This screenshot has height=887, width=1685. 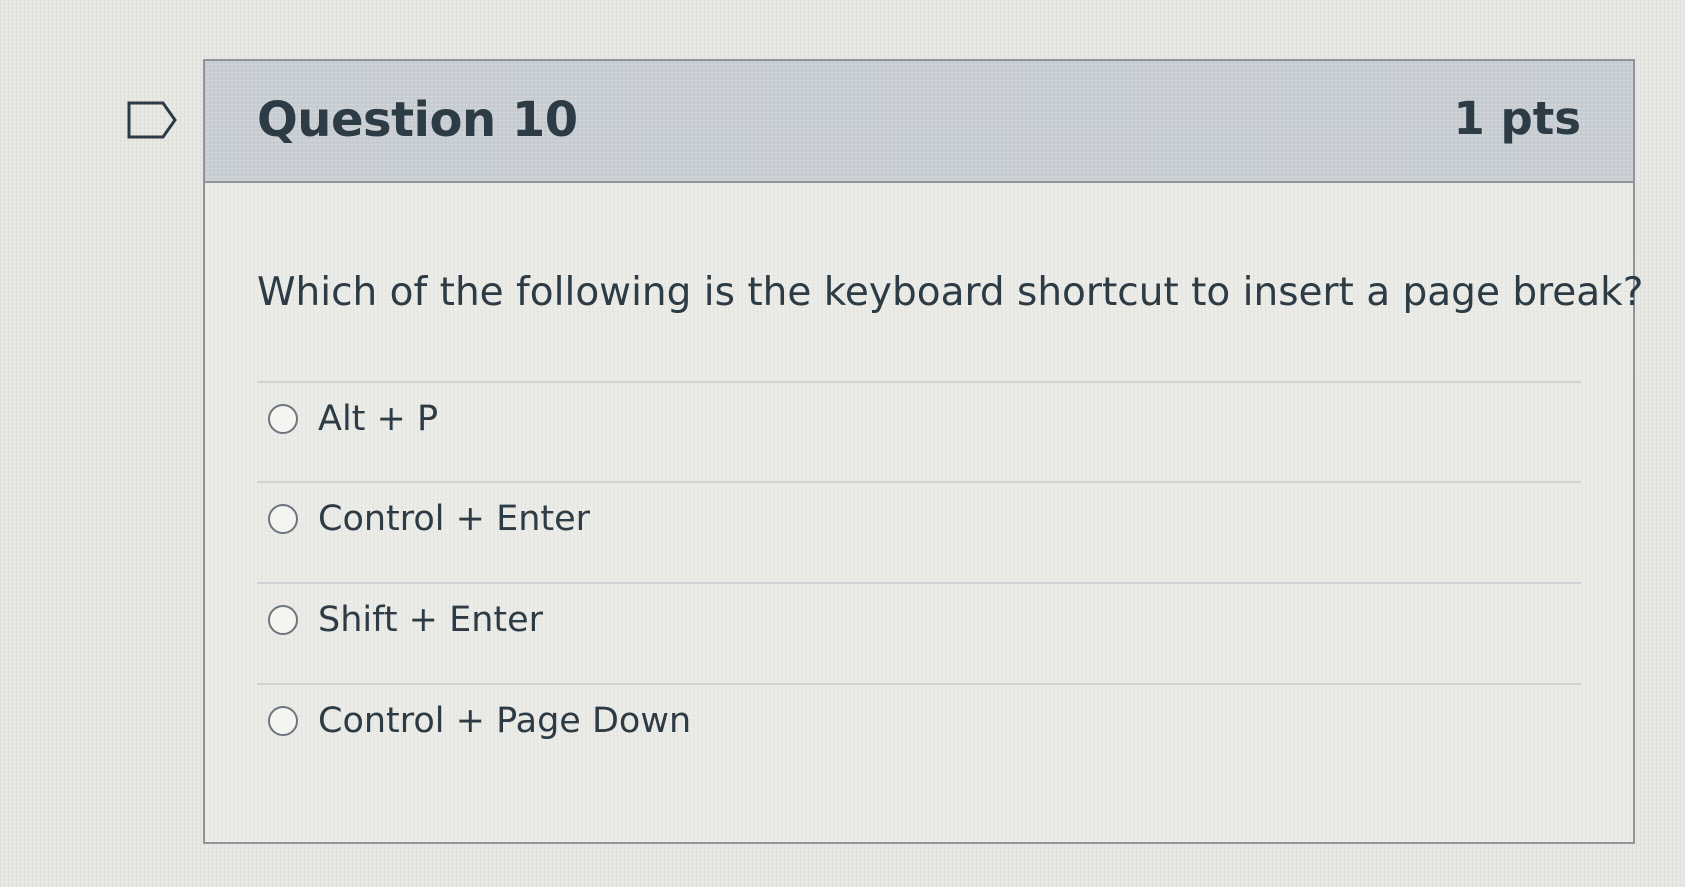 I want to click on answer-option: Alt + P, so click(x=668, y=419).